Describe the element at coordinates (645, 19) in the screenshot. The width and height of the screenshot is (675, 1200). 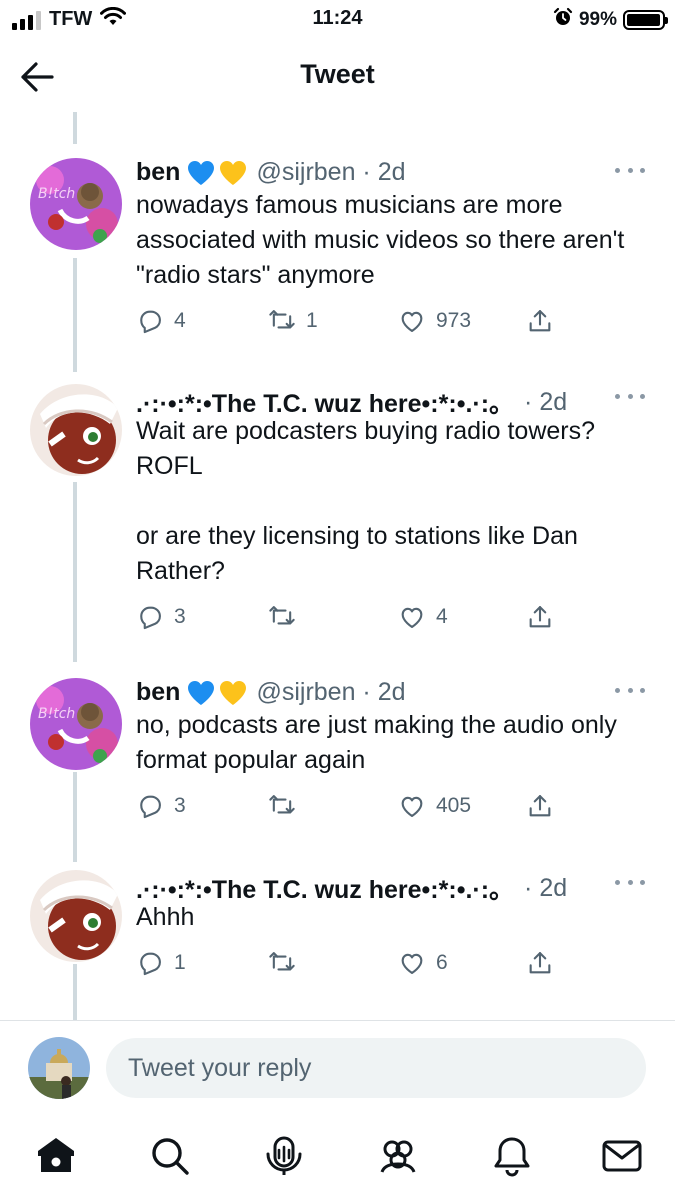
I see `battery-icon` at that location.